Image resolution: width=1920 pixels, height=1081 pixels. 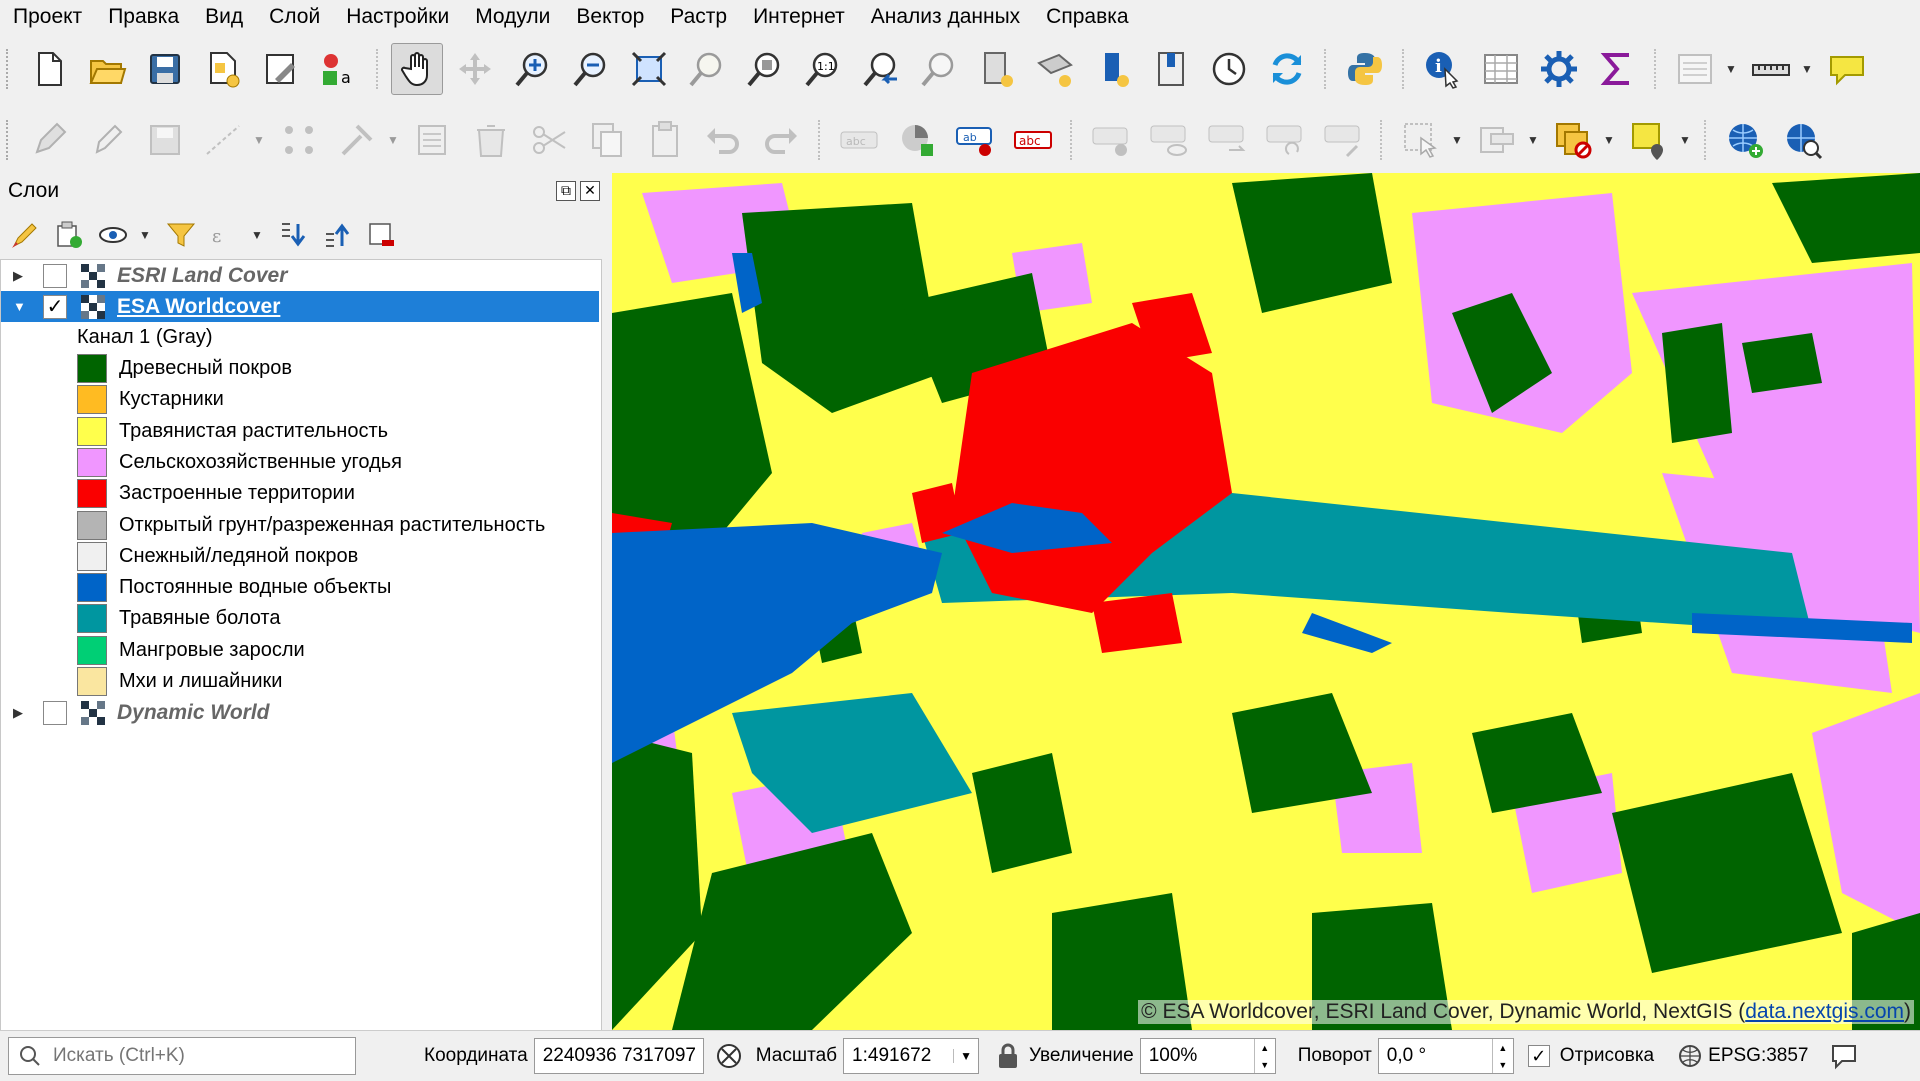 What do you see at coordinates (300, 306) in the screenshot?
I see `layer-row-esa: ▼ ✓ ESA Worldcover` at bounding box center [300, 306].